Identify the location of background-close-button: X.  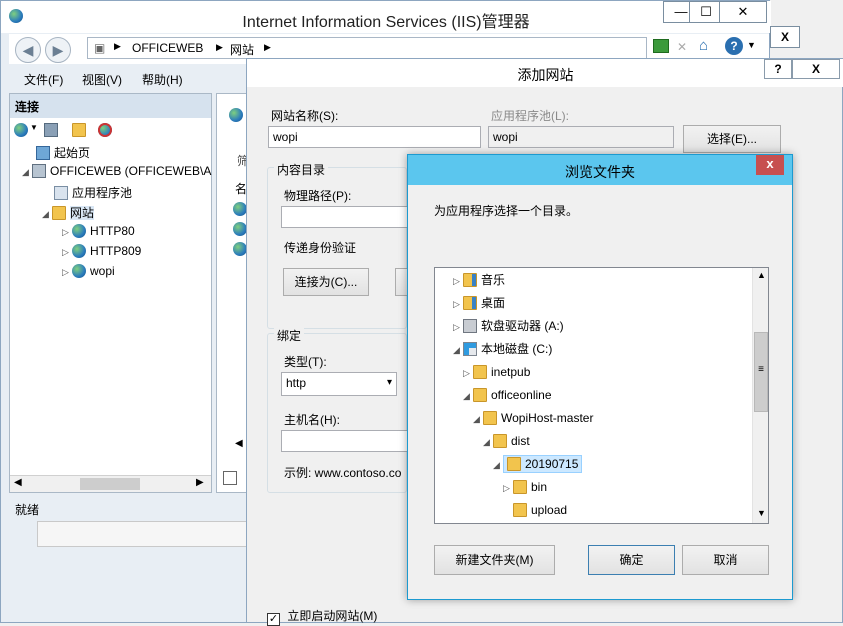
(785, 37).